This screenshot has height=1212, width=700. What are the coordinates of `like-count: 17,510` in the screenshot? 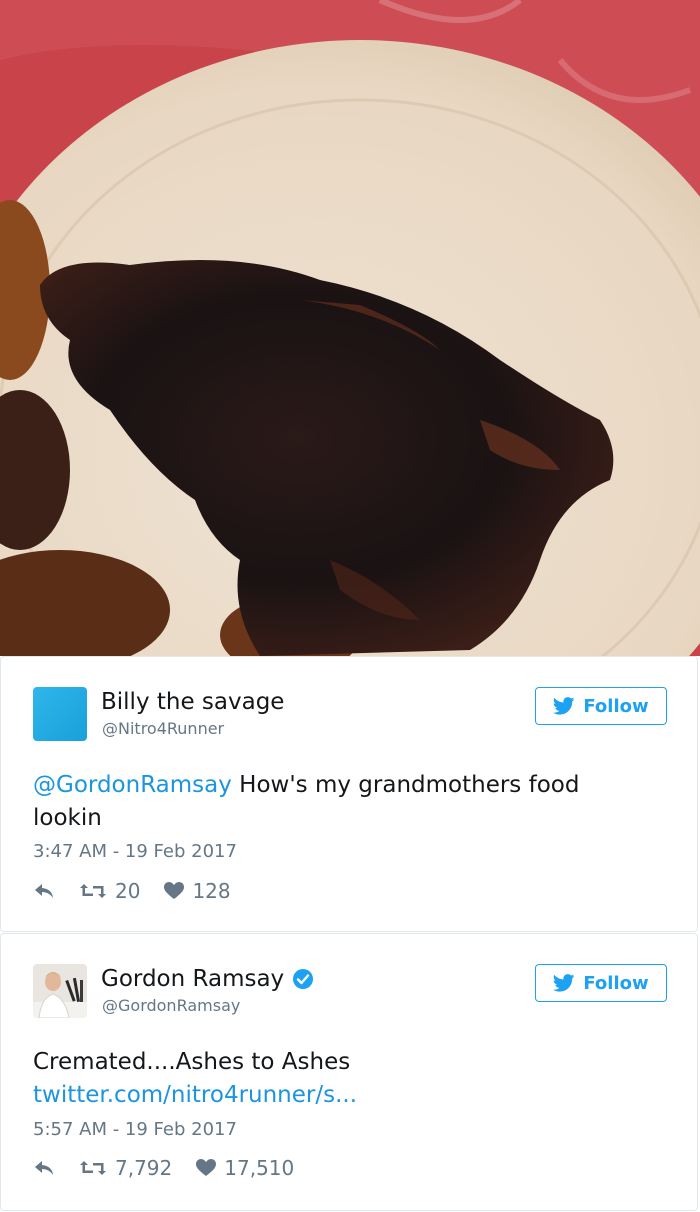 It's located at (259, 1168).